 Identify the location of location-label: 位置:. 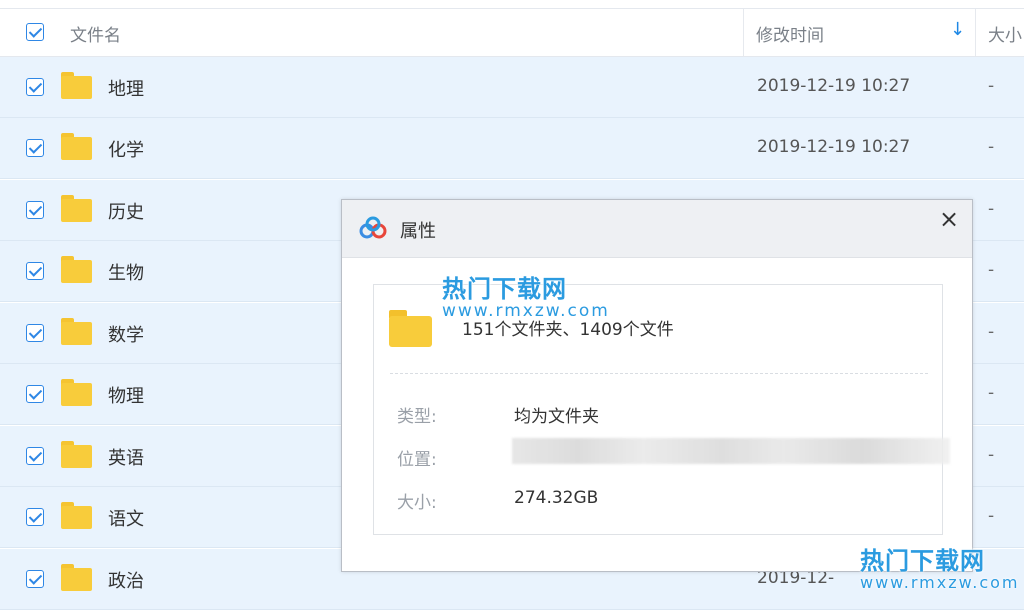
(417, 460).